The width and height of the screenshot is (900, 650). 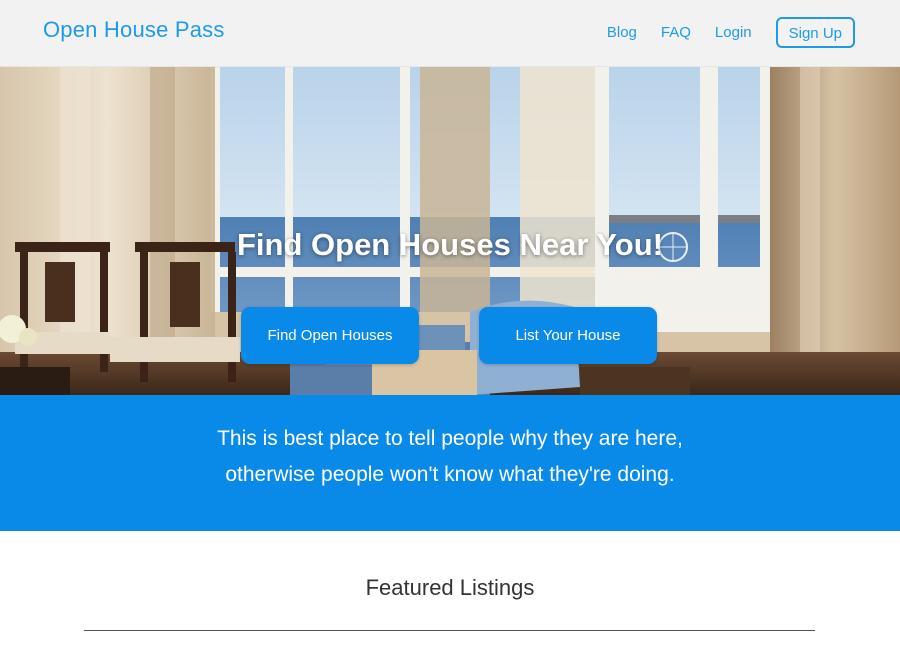 What do you see at coordinates (134, 30) in the screenshot?
I see `brand-logo-link: Open House Pass` at bounding box center [134, 30].